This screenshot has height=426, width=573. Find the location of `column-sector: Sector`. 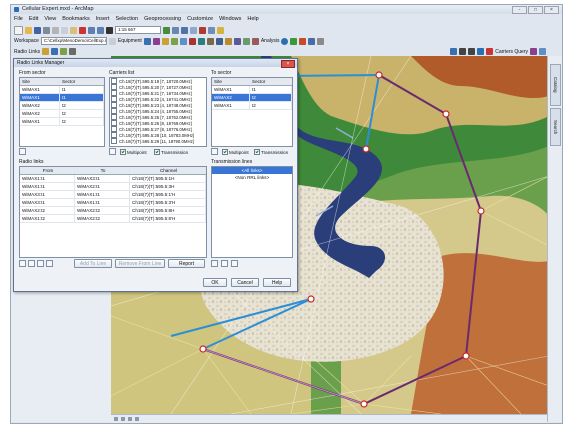

column-sector: Sector is located at coordinates (271, 81).